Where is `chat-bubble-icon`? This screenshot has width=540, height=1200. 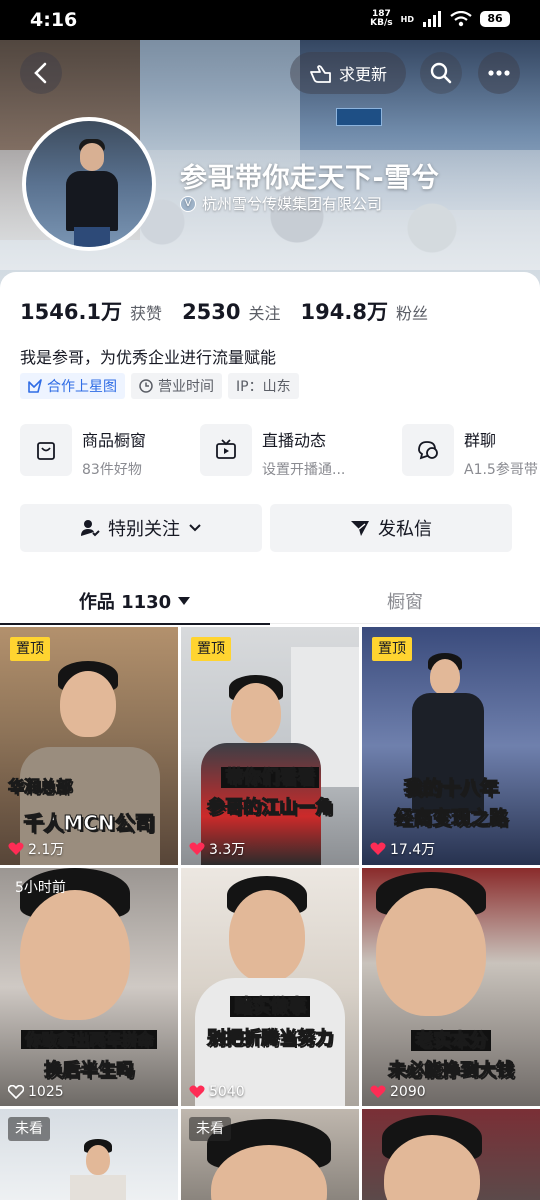 chat-bubble-icon is located at coordinates (428, 450).